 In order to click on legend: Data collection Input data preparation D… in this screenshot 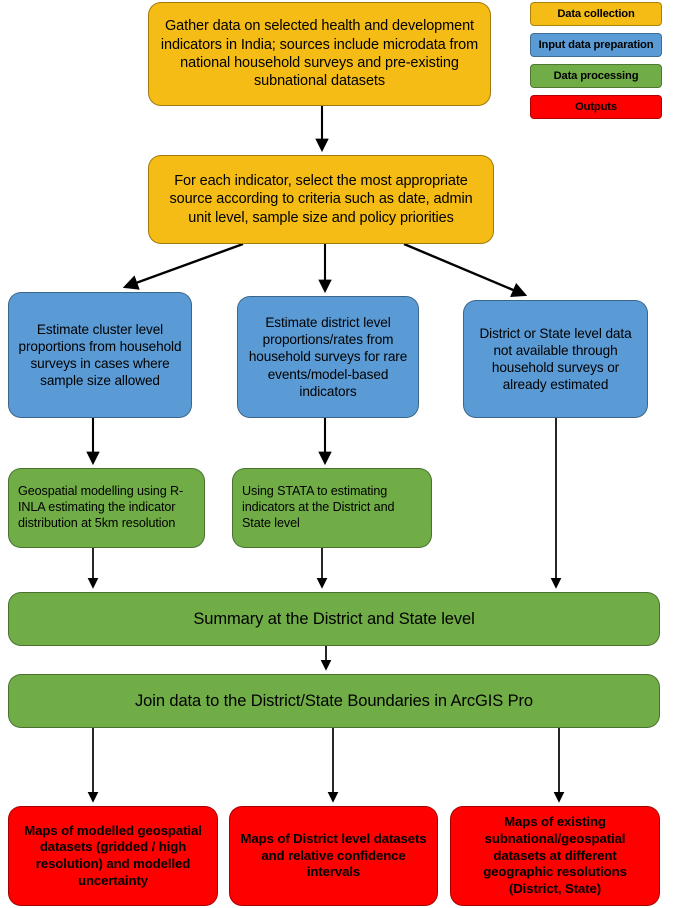, I will do `click(596, 64)`.